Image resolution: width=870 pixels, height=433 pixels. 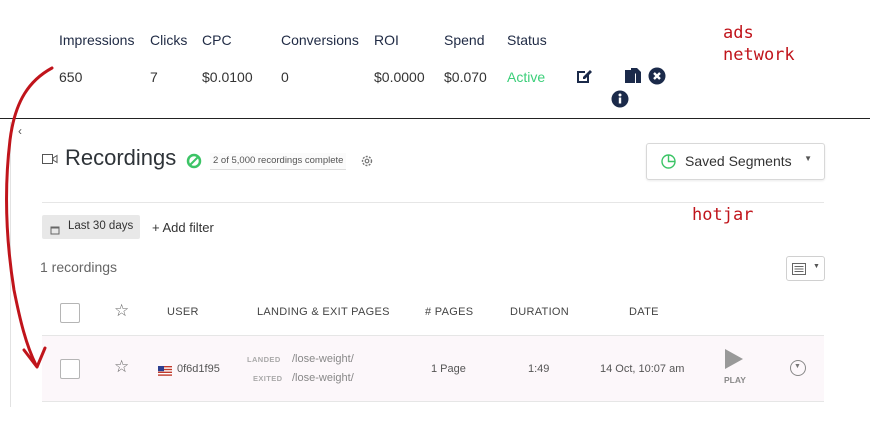 I want to click on annotation-arrow, so click(x=29, y=217).